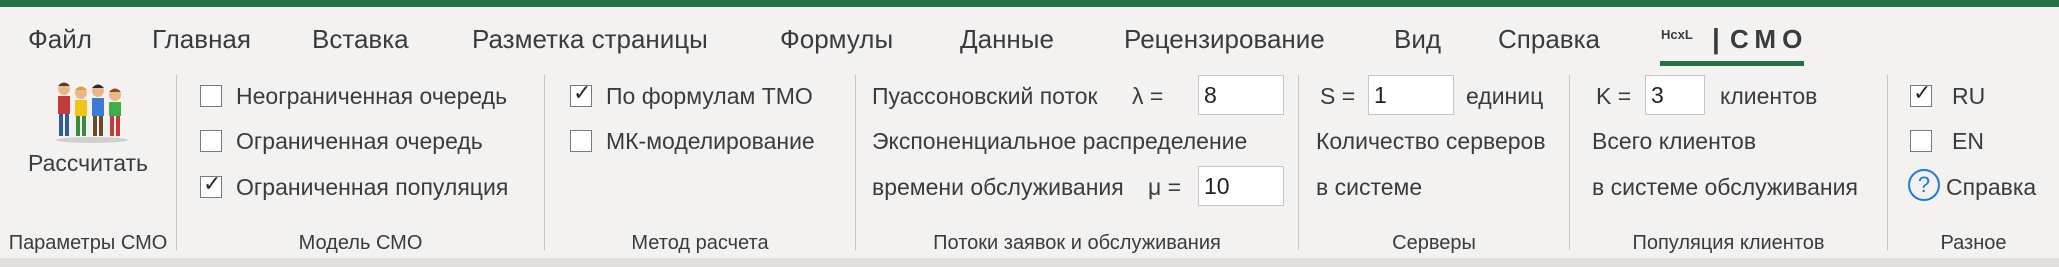 The height and width of the screenshot is (267, 2059). Describe the element at coordinates (211, 96) in the screenshot. I see `unlimited-queue-checkbox` at that location.